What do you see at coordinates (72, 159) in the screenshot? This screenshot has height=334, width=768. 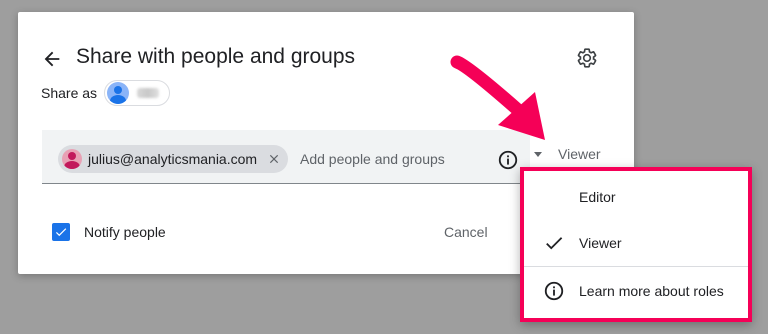 I see `recipient-avatar` at bounding box center [72, 159].